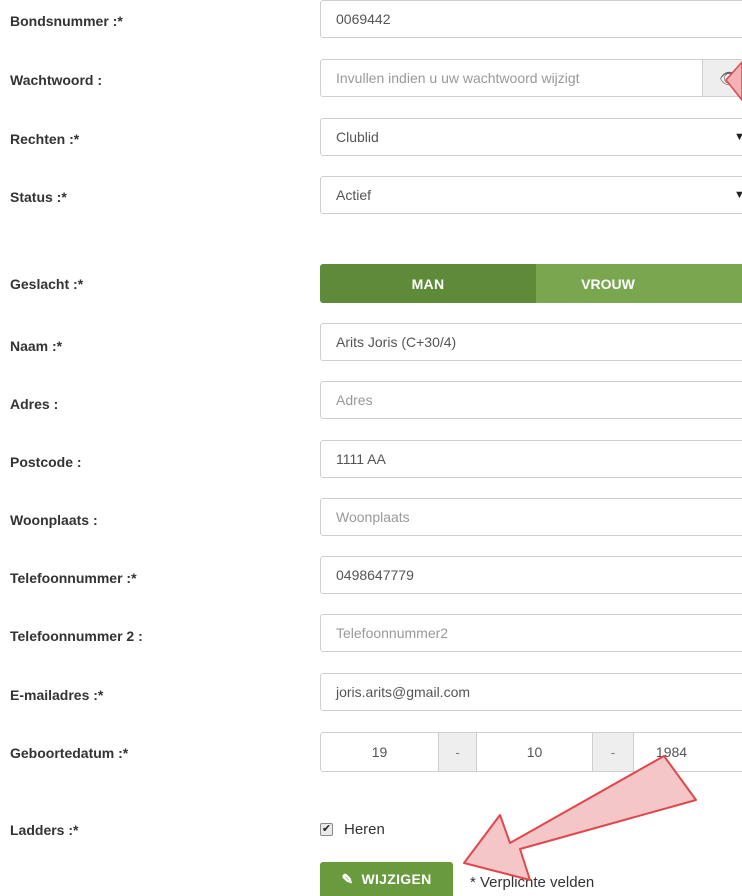 The image size is (742, 896). Describe the element at coordinates (531, 342) in the screenshot. I see `naam-input: Arits Joris (C+30/4)` at that location.